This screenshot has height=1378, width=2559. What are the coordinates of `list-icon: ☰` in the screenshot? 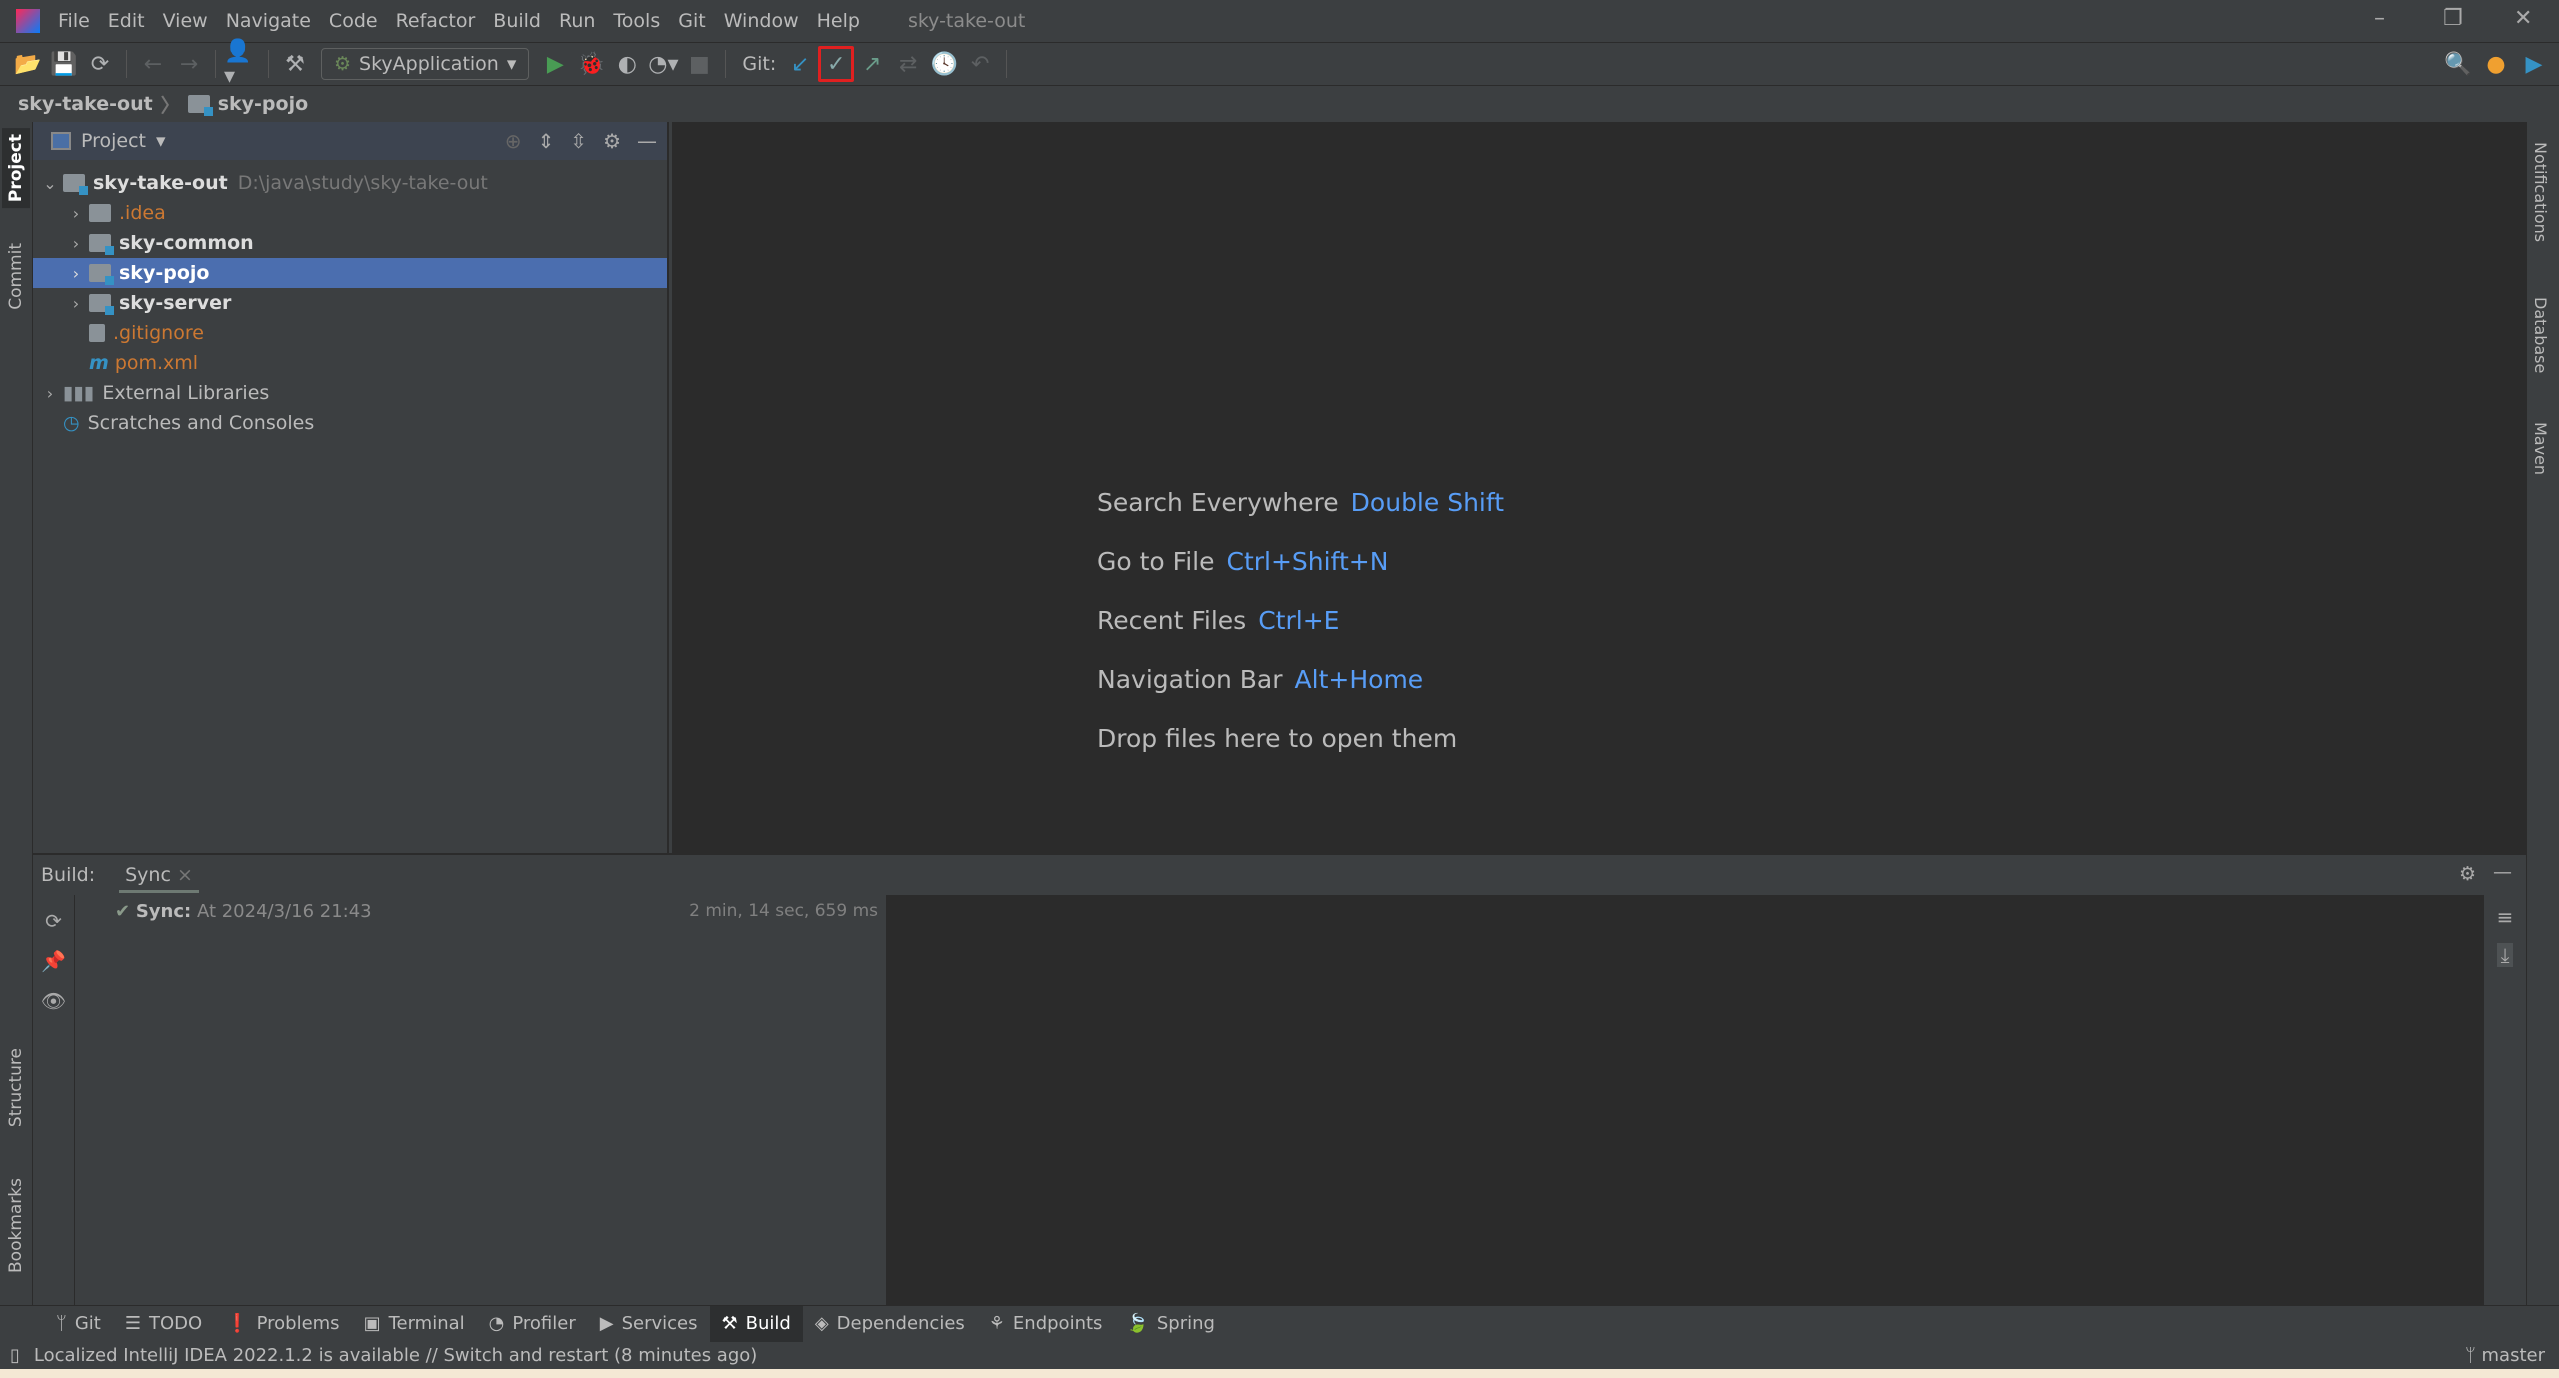 It's located at (132, 1323).